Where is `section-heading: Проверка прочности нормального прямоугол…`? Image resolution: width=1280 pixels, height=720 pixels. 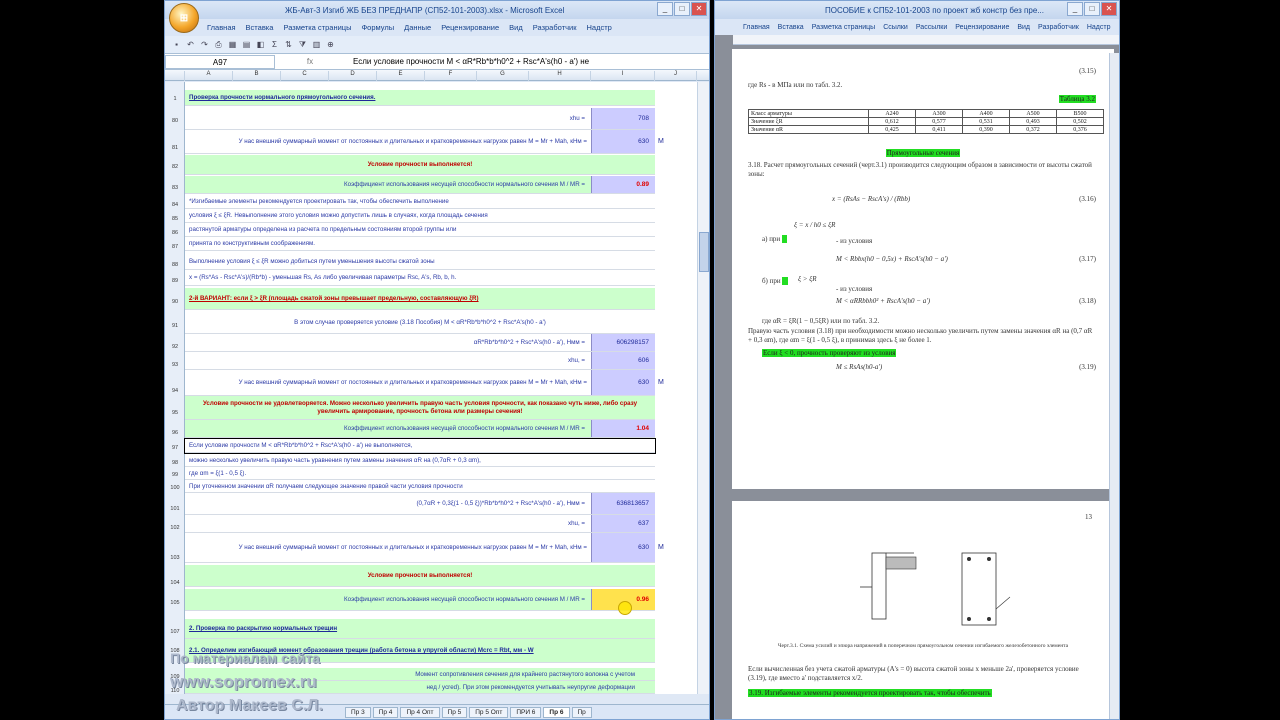
section-heading: Проверка прочности нормального прямоугол… is located at coordinates (420, 98).